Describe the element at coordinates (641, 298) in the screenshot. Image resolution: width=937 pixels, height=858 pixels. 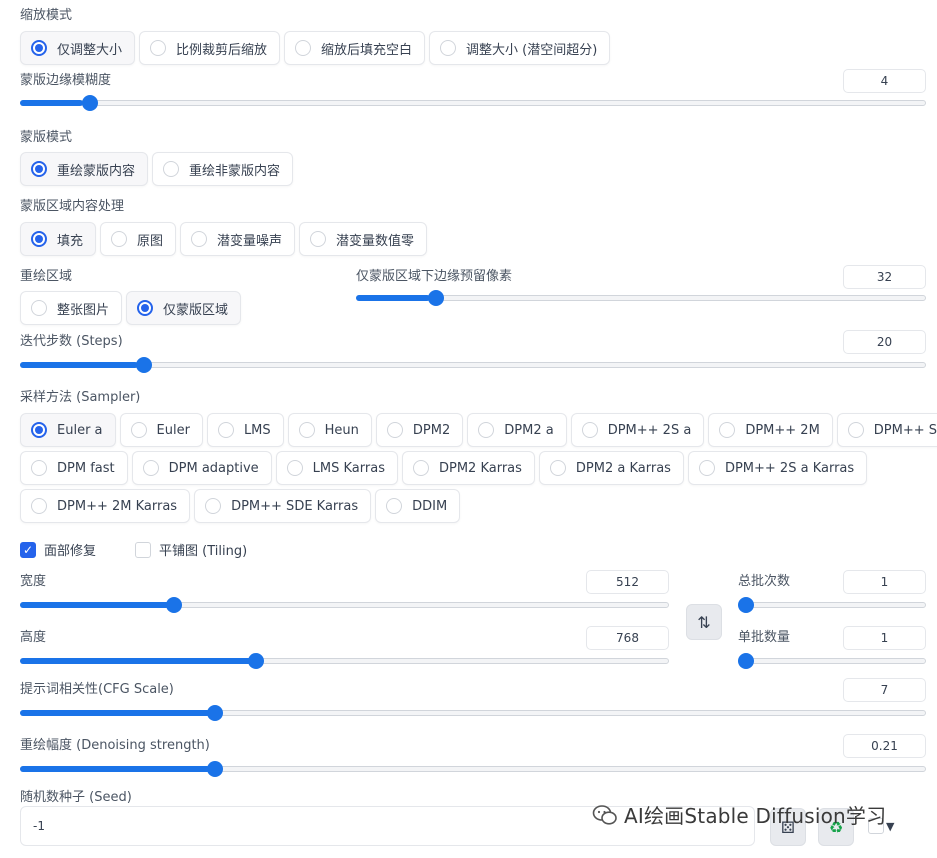
I see `padding-slider` at that location.